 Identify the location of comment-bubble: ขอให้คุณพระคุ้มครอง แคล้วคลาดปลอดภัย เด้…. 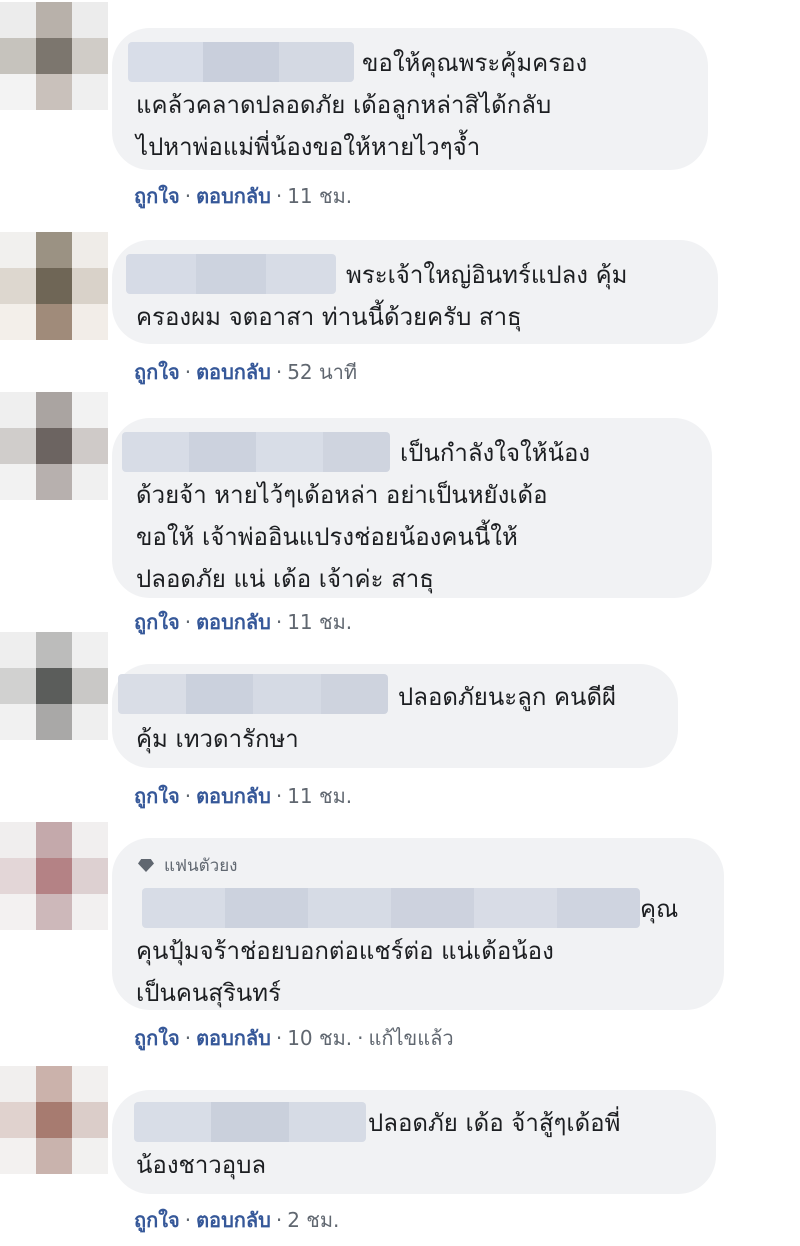
(410, 99).